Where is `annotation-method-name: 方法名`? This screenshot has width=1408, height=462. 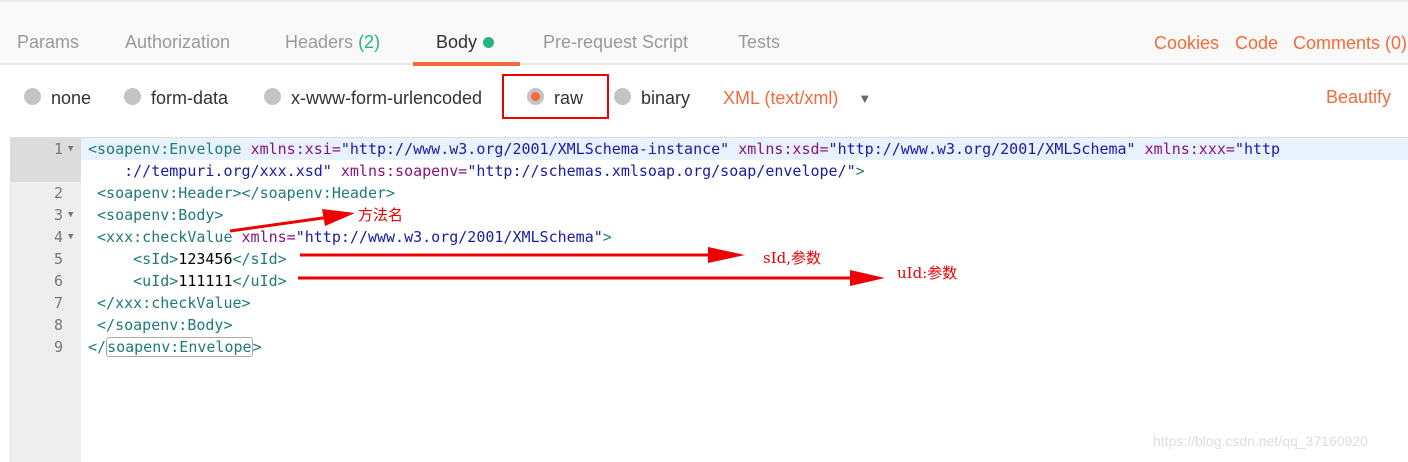
annotation-method-name: 方法名 is located at coordinates (381, 215).